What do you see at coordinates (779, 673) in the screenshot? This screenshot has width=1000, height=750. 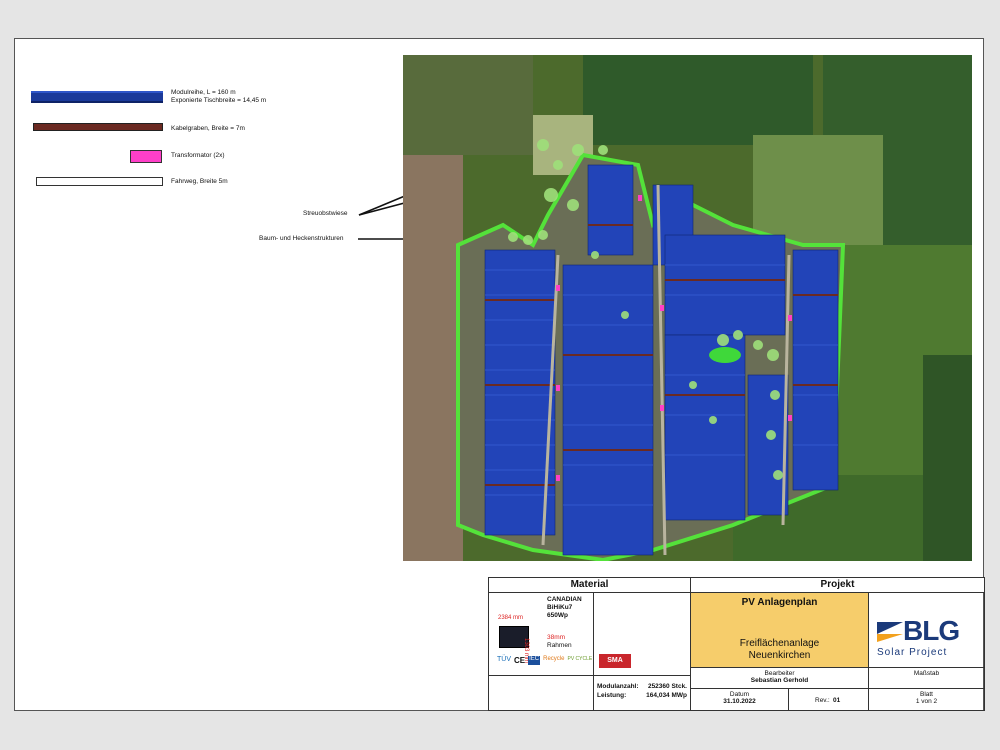 I see `bearbeiter-label: Bearbeiter` at bounding box center [779, 673].